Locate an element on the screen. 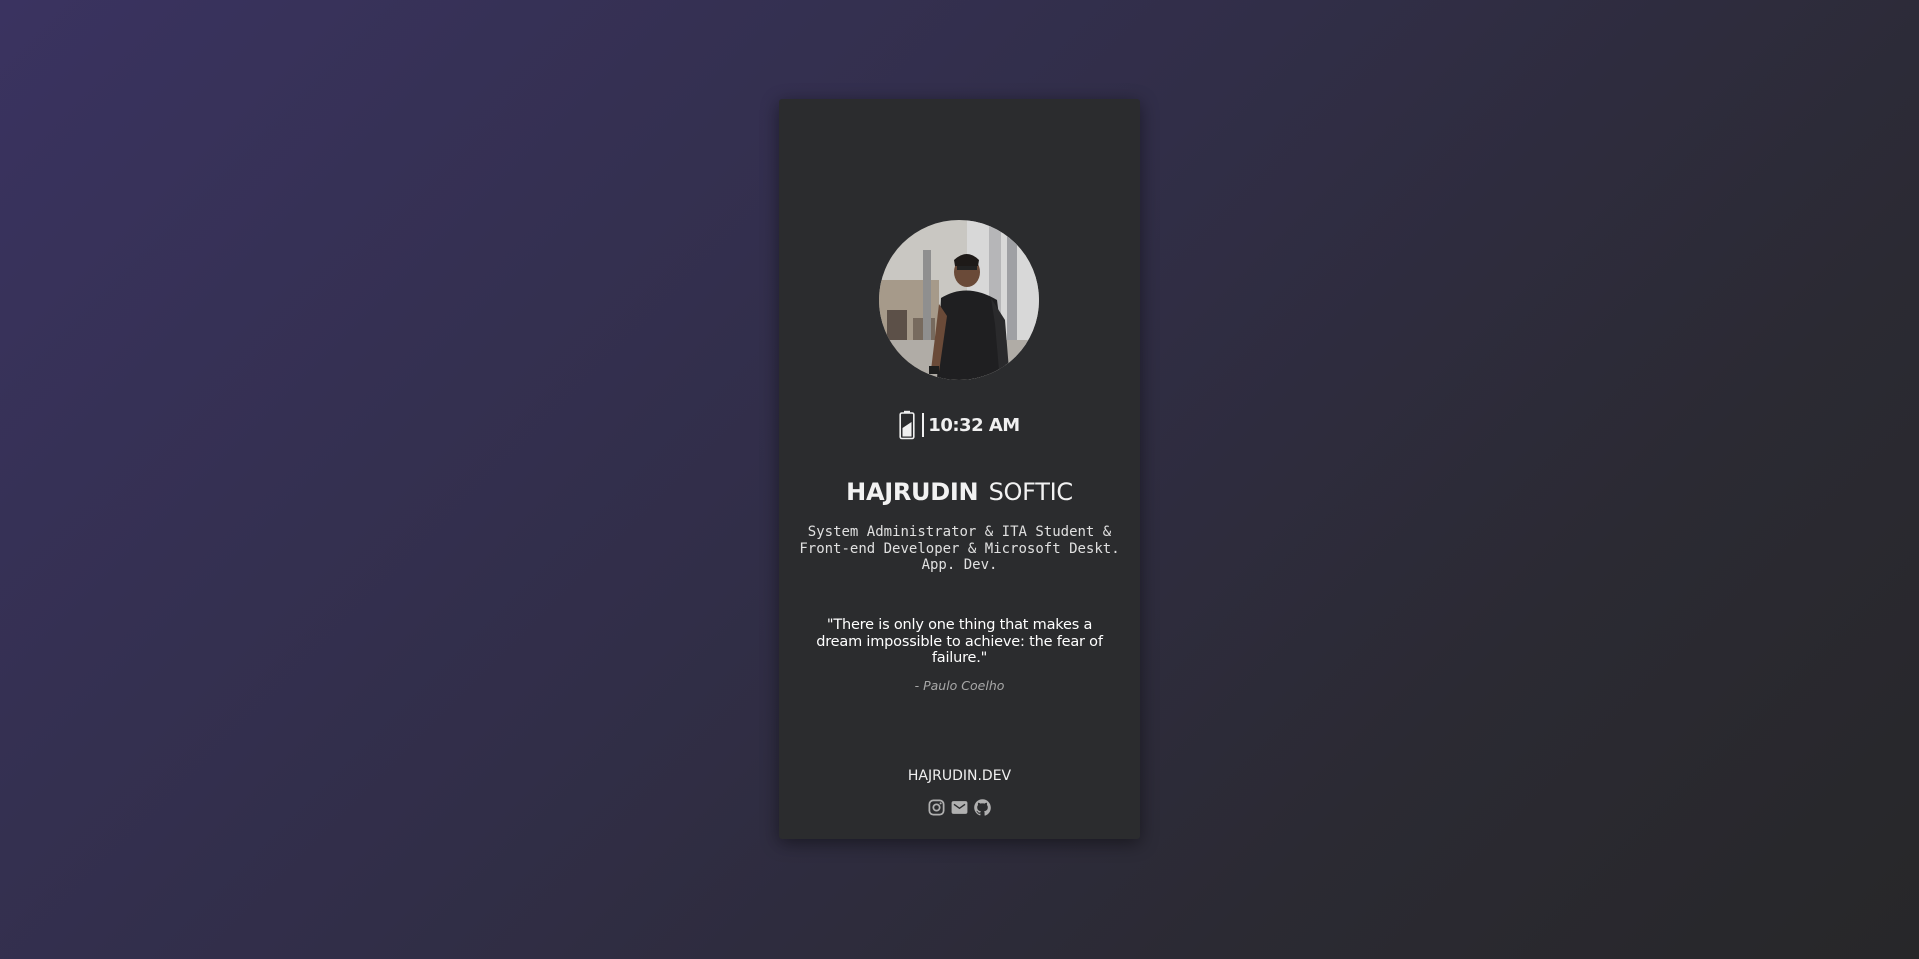 The image size is (1919, 959). github-link is located at coordinates (982, 807).